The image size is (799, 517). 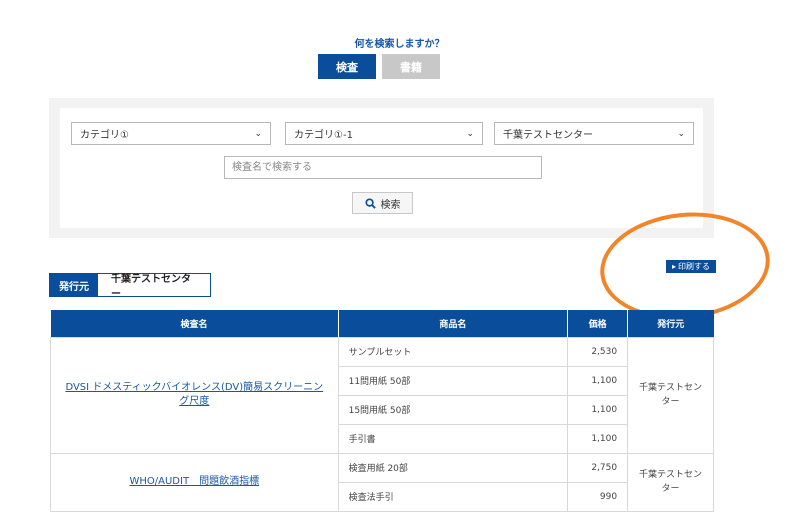 I want to click on column-header-test-name: 検査名, so click(x=194, y=323).